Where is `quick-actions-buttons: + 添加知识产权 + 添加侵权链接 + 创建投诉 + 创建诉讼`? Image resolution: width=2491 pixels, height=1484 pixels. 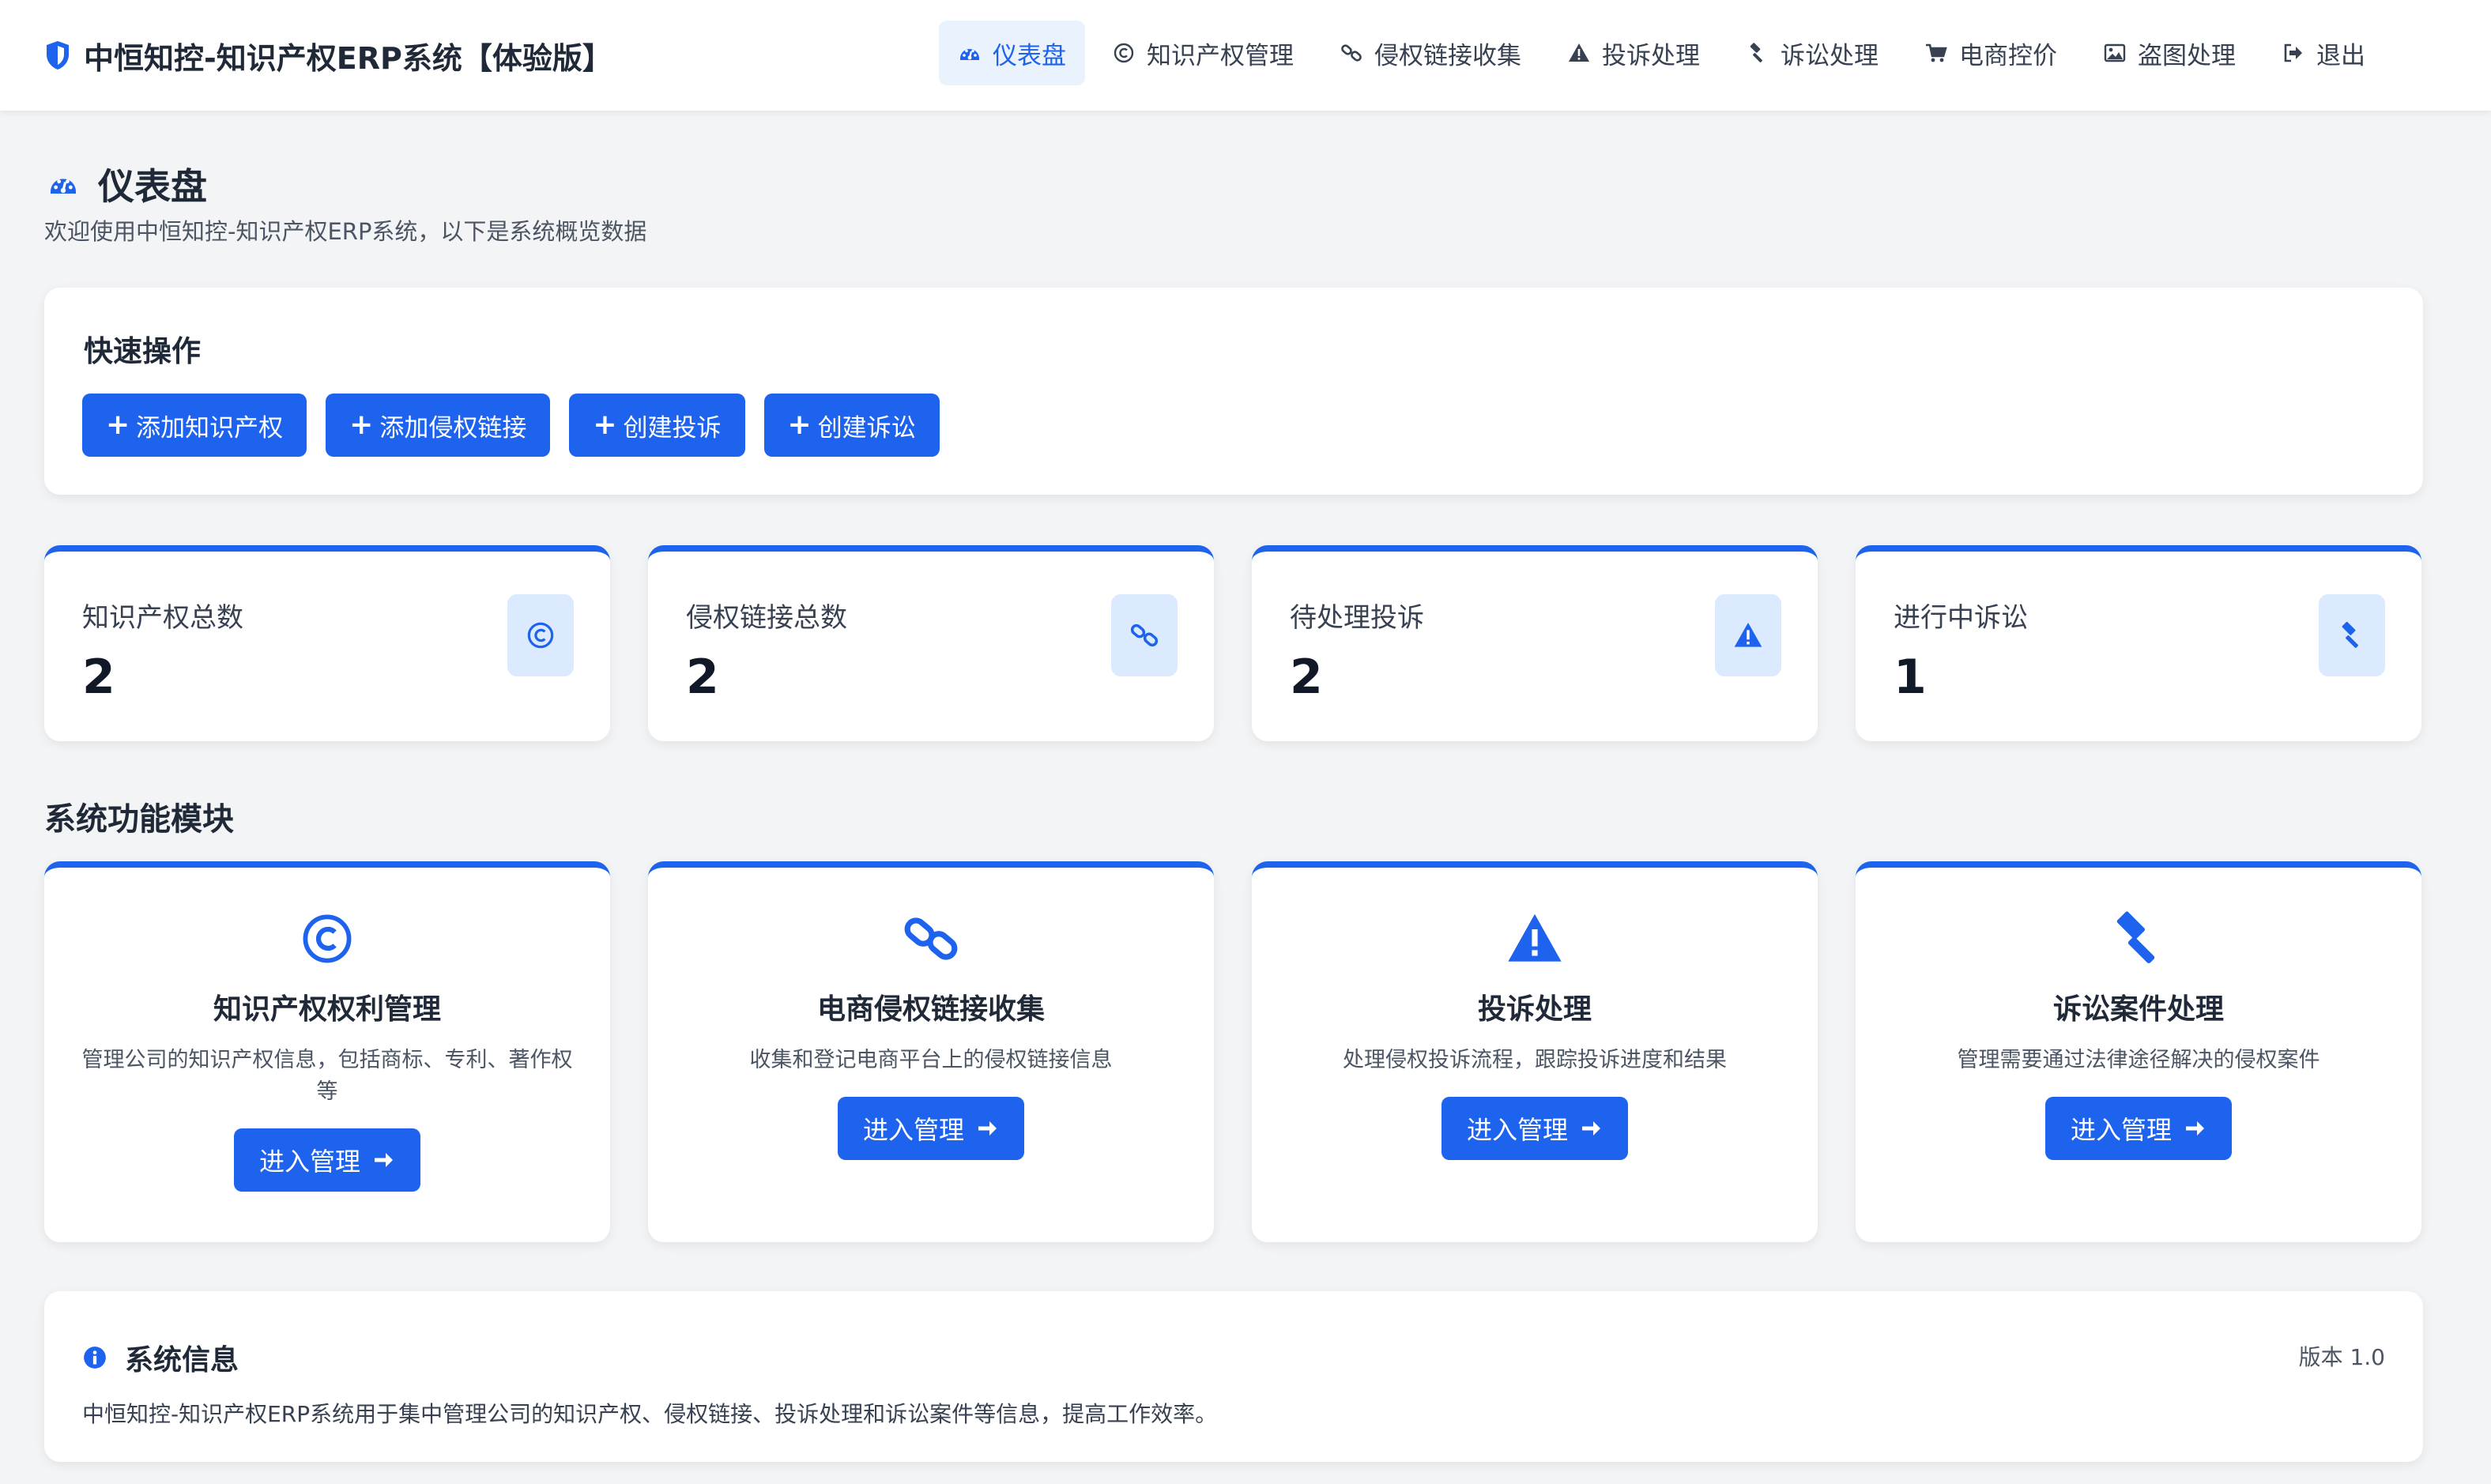
quick-actions-buttons: + 添加知识产权 + 添加侵权链接 + 创建投诉 + 创建诉讼 is located at coordinates (511, 425).